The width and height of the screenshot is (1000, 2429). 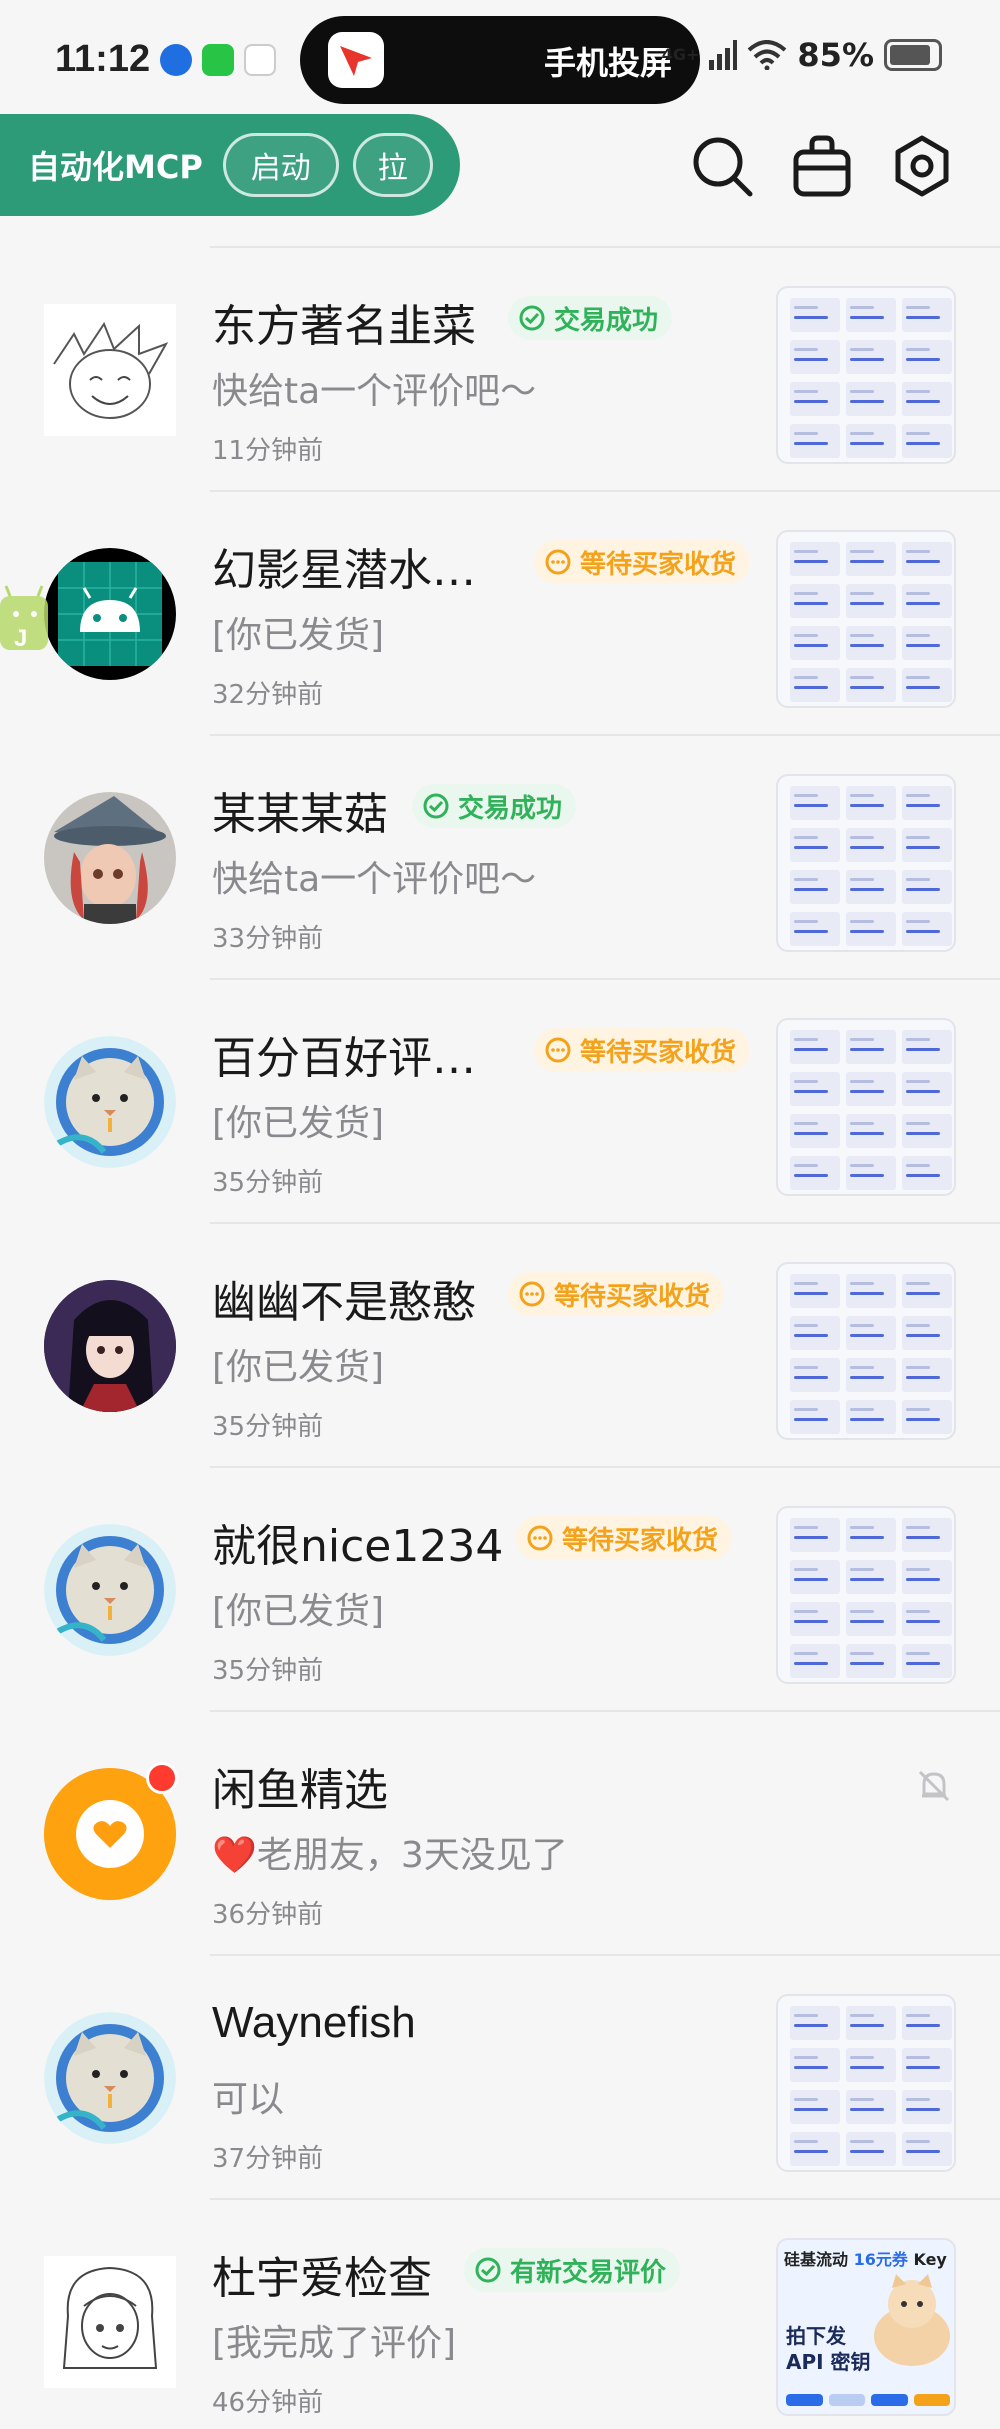 I want to click on status-badge-text: 有新交易评价, so click(x=588, y=2272).